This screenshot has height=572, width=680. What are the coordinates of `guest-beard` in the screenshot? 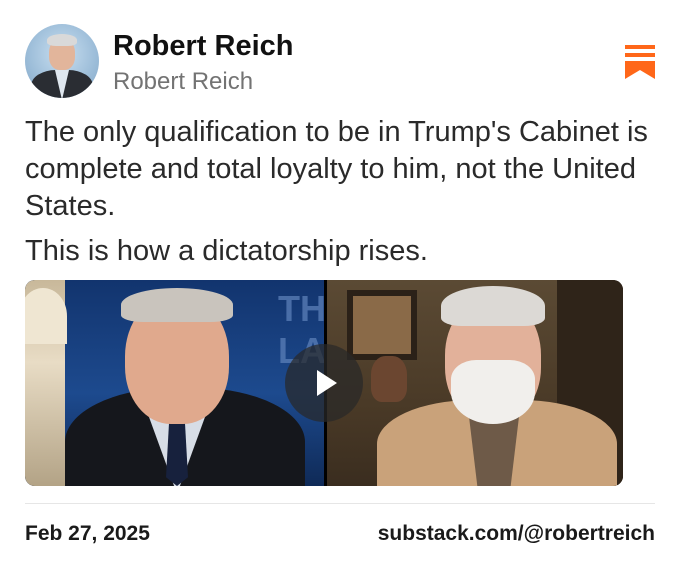 It's located at (493, 392).